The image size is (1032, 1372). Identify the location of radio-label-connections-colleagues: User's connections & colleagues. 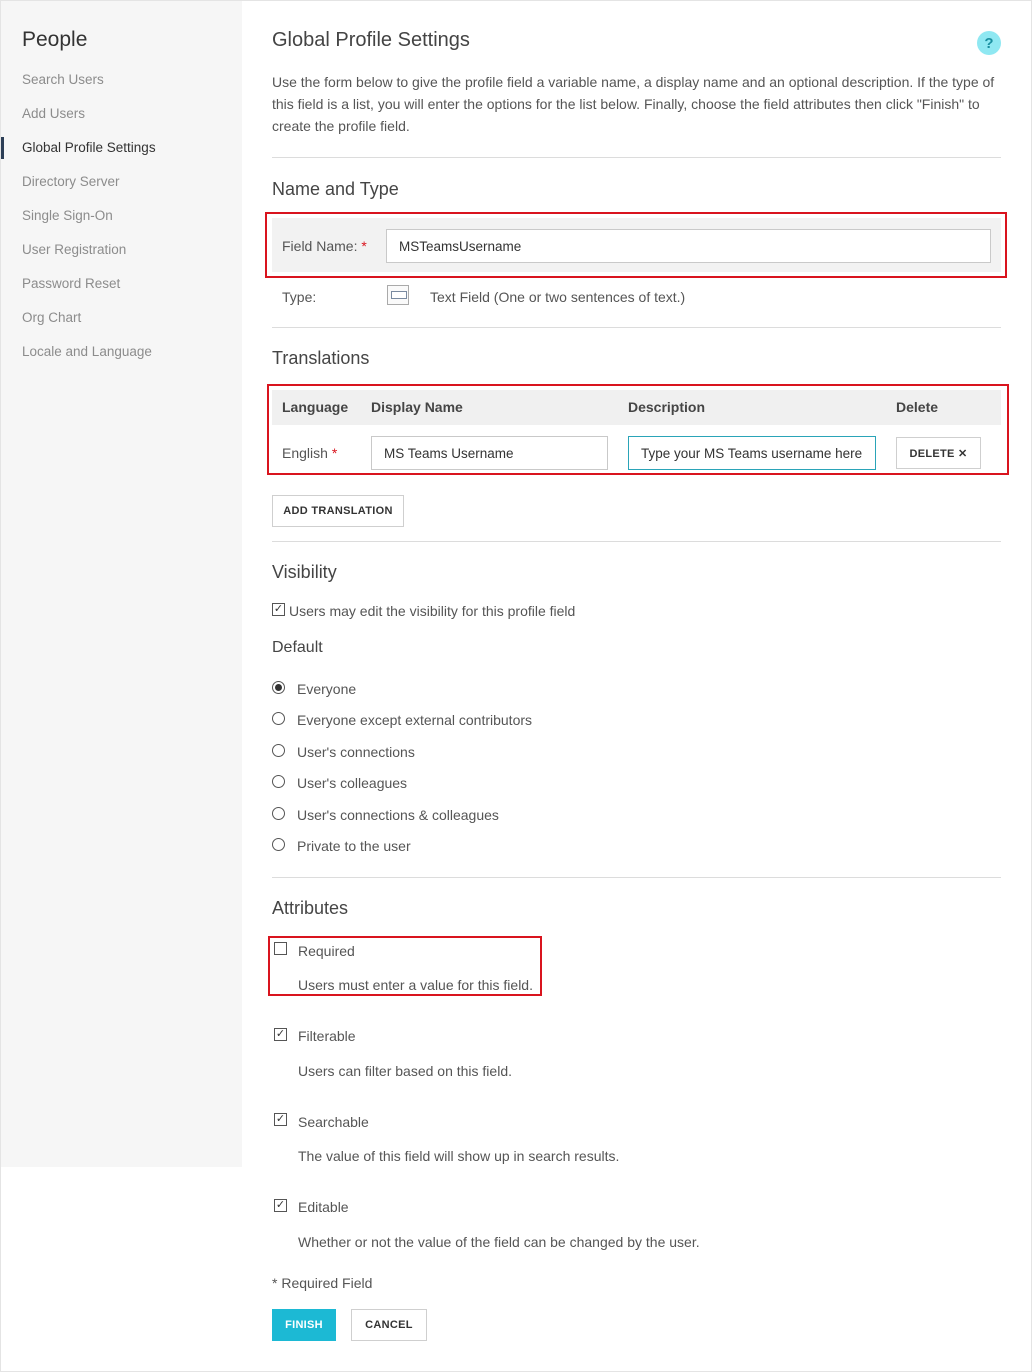
(398, 815).